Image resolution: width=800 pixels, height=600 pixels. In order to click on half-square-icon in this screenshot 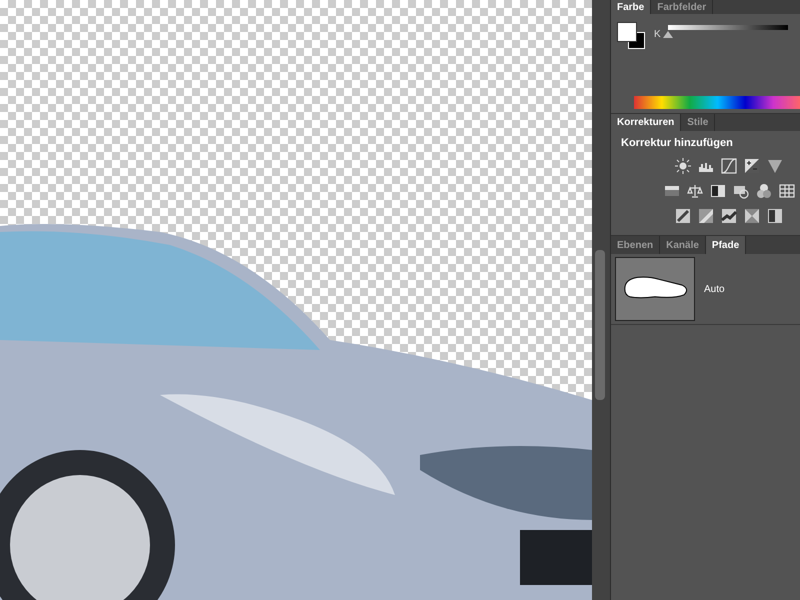, I will do `click(718, 190)`.